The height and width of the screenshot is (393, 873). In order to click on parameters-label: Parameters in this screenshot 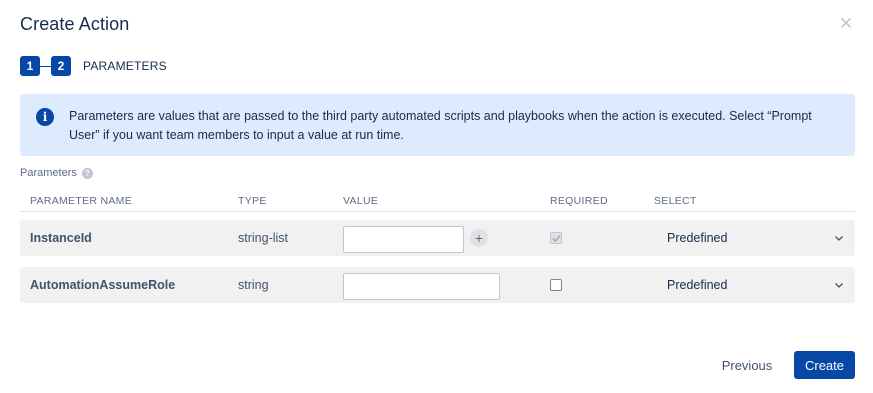, I will do `click(48, 173)`.